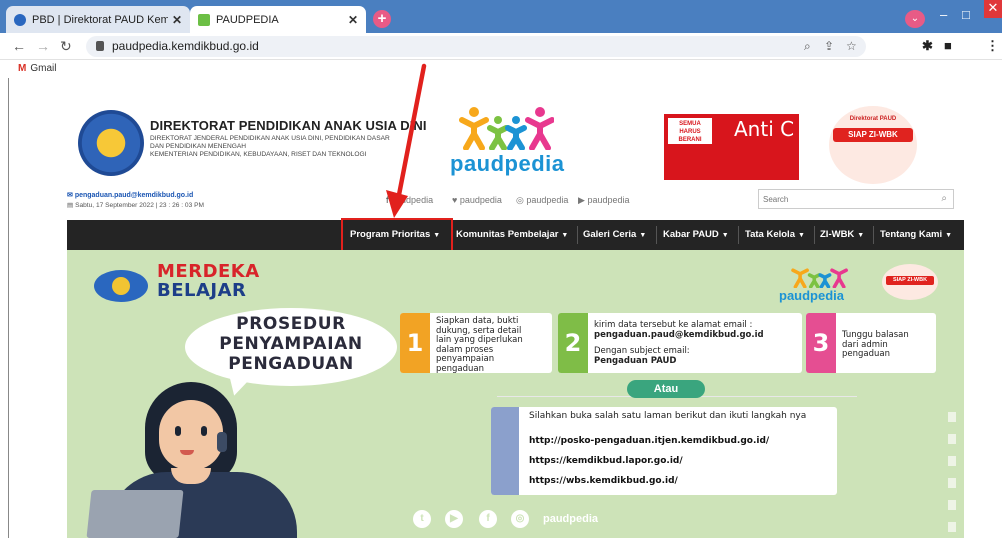 This screenshot has height=538, width=1002. I want to click on social-twitter: ♥ paudpedia, so click(477, 200).